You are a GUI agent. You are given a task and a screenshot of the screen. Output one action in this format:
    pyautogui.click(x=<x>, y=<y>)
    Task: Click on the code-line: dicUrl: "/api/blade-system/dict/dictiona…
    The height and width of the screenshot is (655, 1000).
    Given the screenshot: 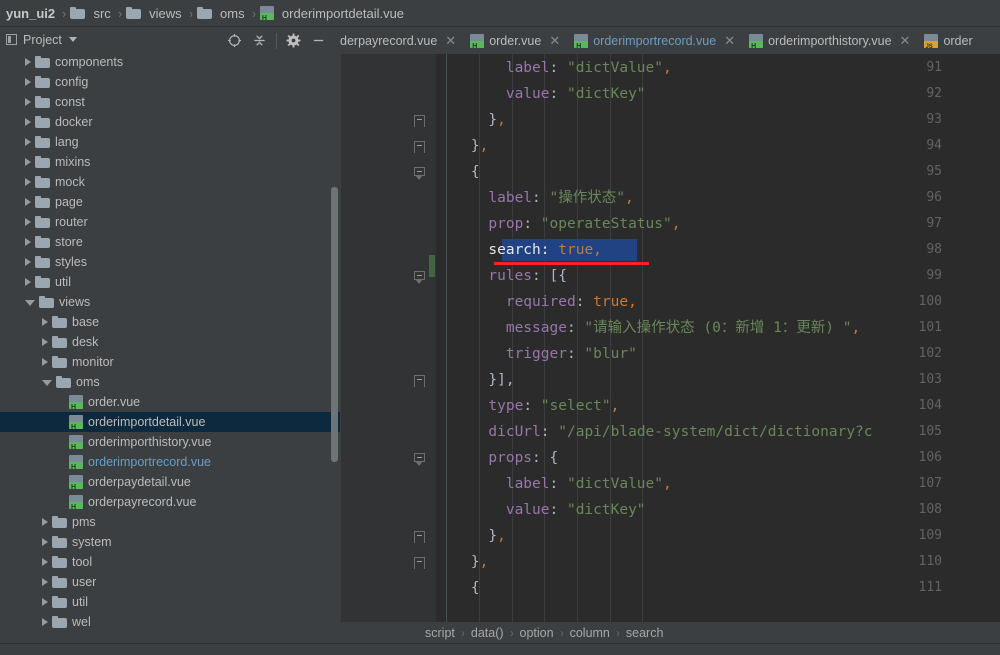 What is the action you would take?
    pyautogui.click(x=654, y=432)
    